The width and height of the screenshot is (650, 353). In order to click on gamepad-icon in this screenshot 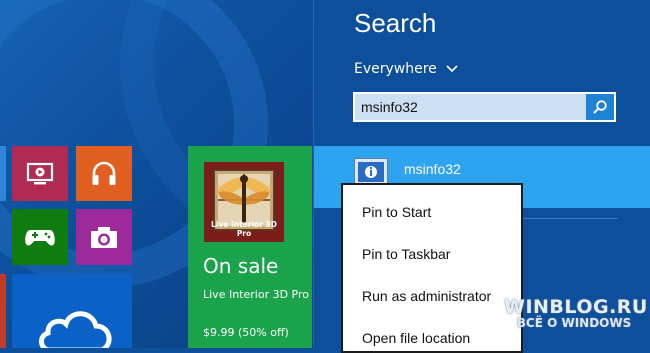, I will do `click(40, 238)`.